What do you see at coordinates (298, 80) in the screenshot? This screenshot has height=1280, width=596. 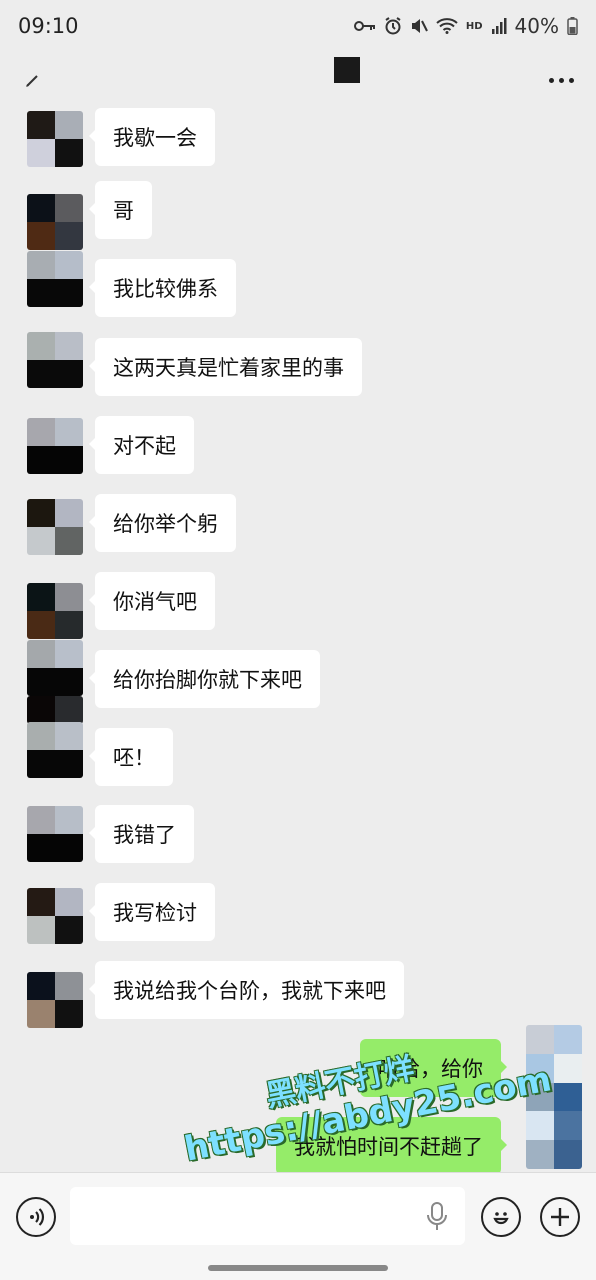 I see `chat-header` at bounding box center [298, 80].